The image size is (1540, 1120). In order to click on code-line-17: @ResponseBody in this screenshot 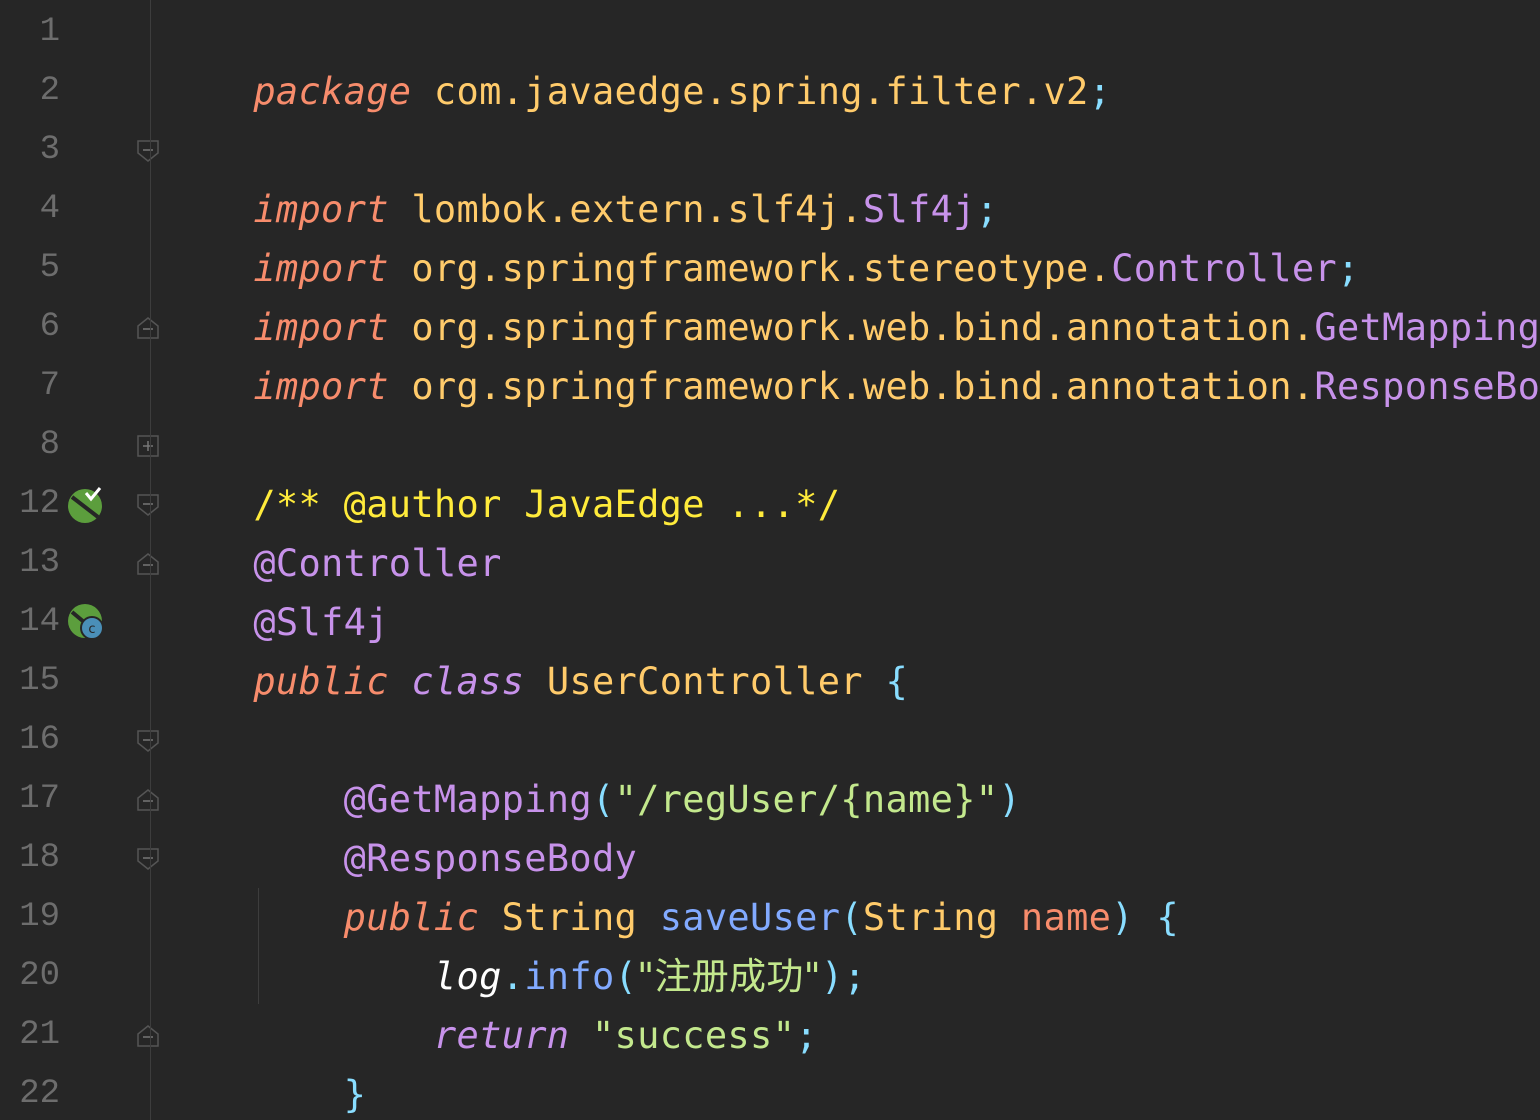, I will do `click(400, 825)`.